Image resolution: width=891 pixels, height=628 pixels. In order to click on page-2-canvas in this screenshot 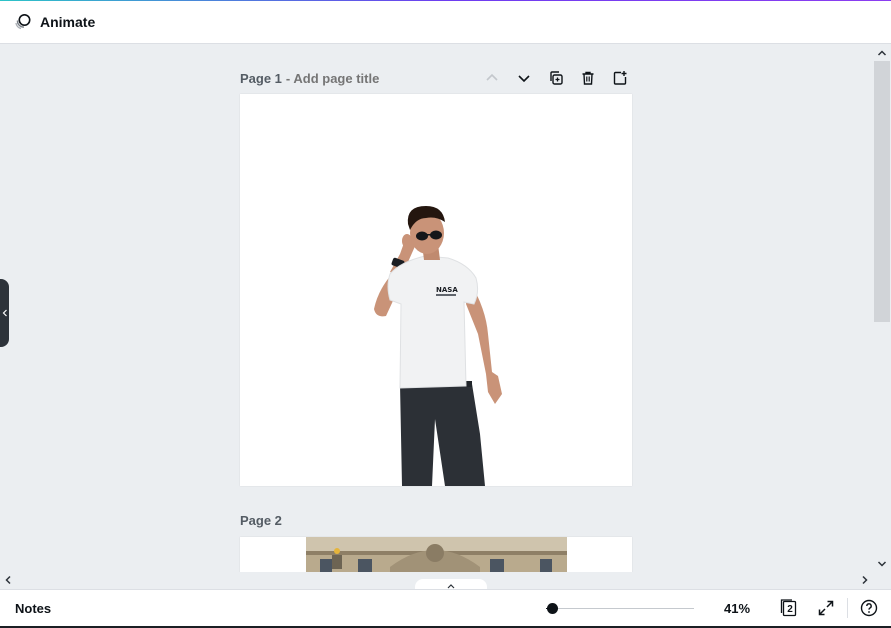, I will do `click(436, 554)`.